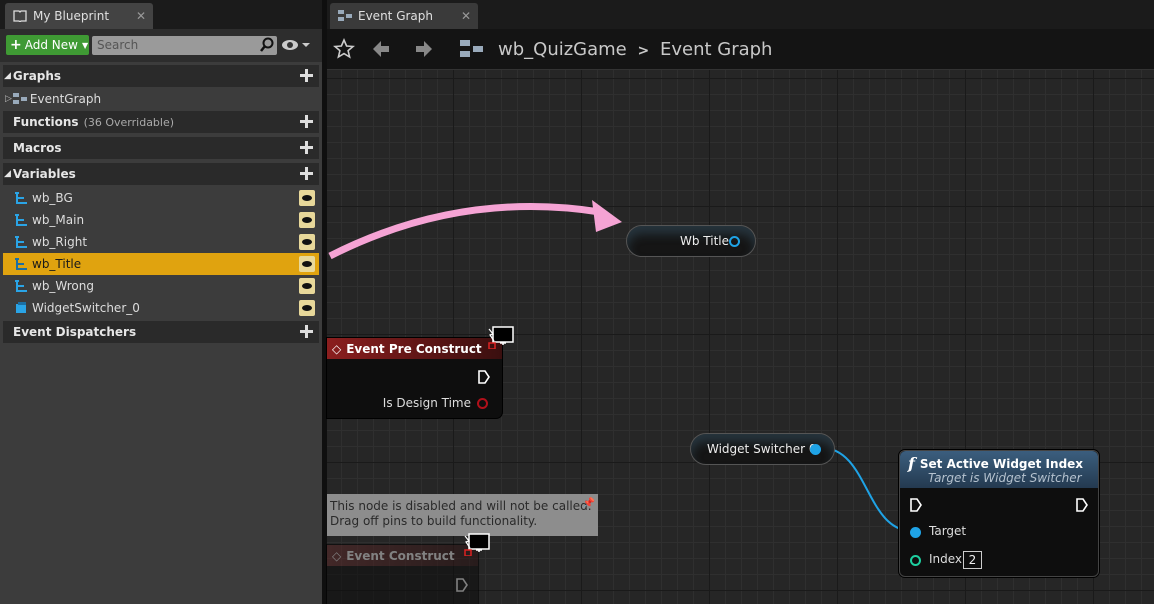 This screenshot has width=1154, height=604. What do you see at coordinates (414, 378) in the screenshot?
I see `event-pre-construct-node: ◇ Event Pre Construct Is Design Time` at bounding box center [414, 378].